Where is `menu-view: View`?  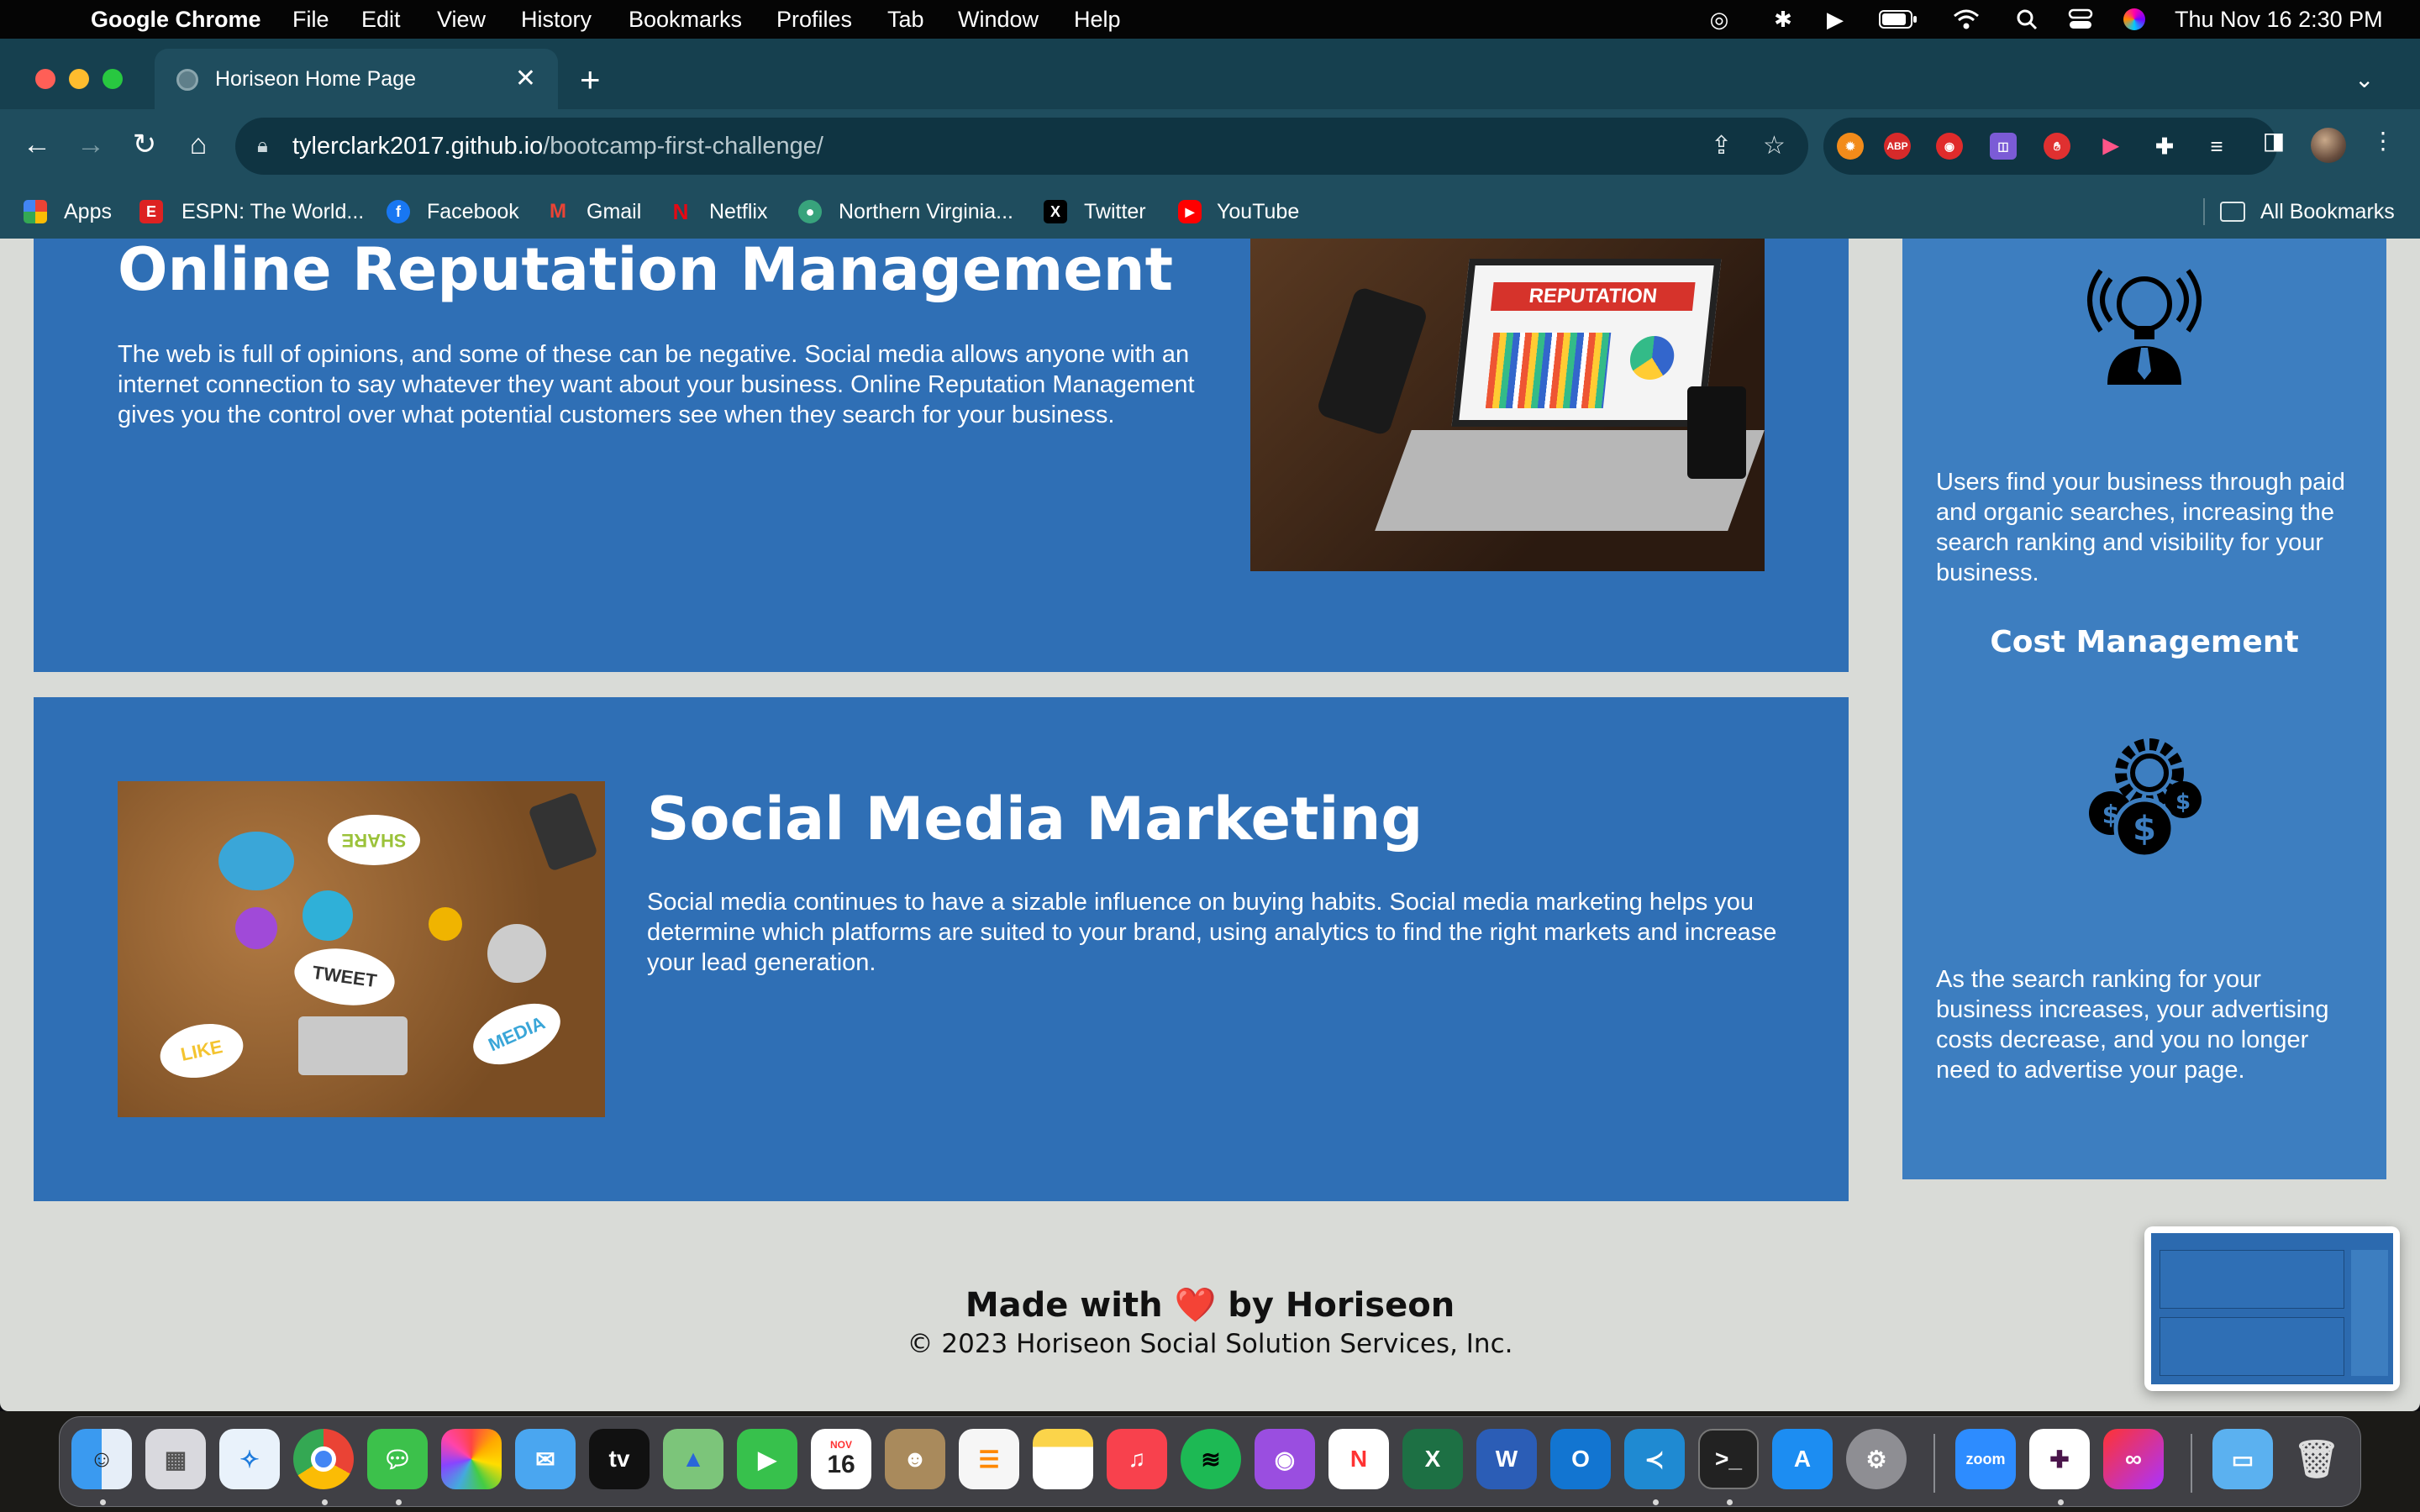
menu-view: View is located at coordinates (462, 19).